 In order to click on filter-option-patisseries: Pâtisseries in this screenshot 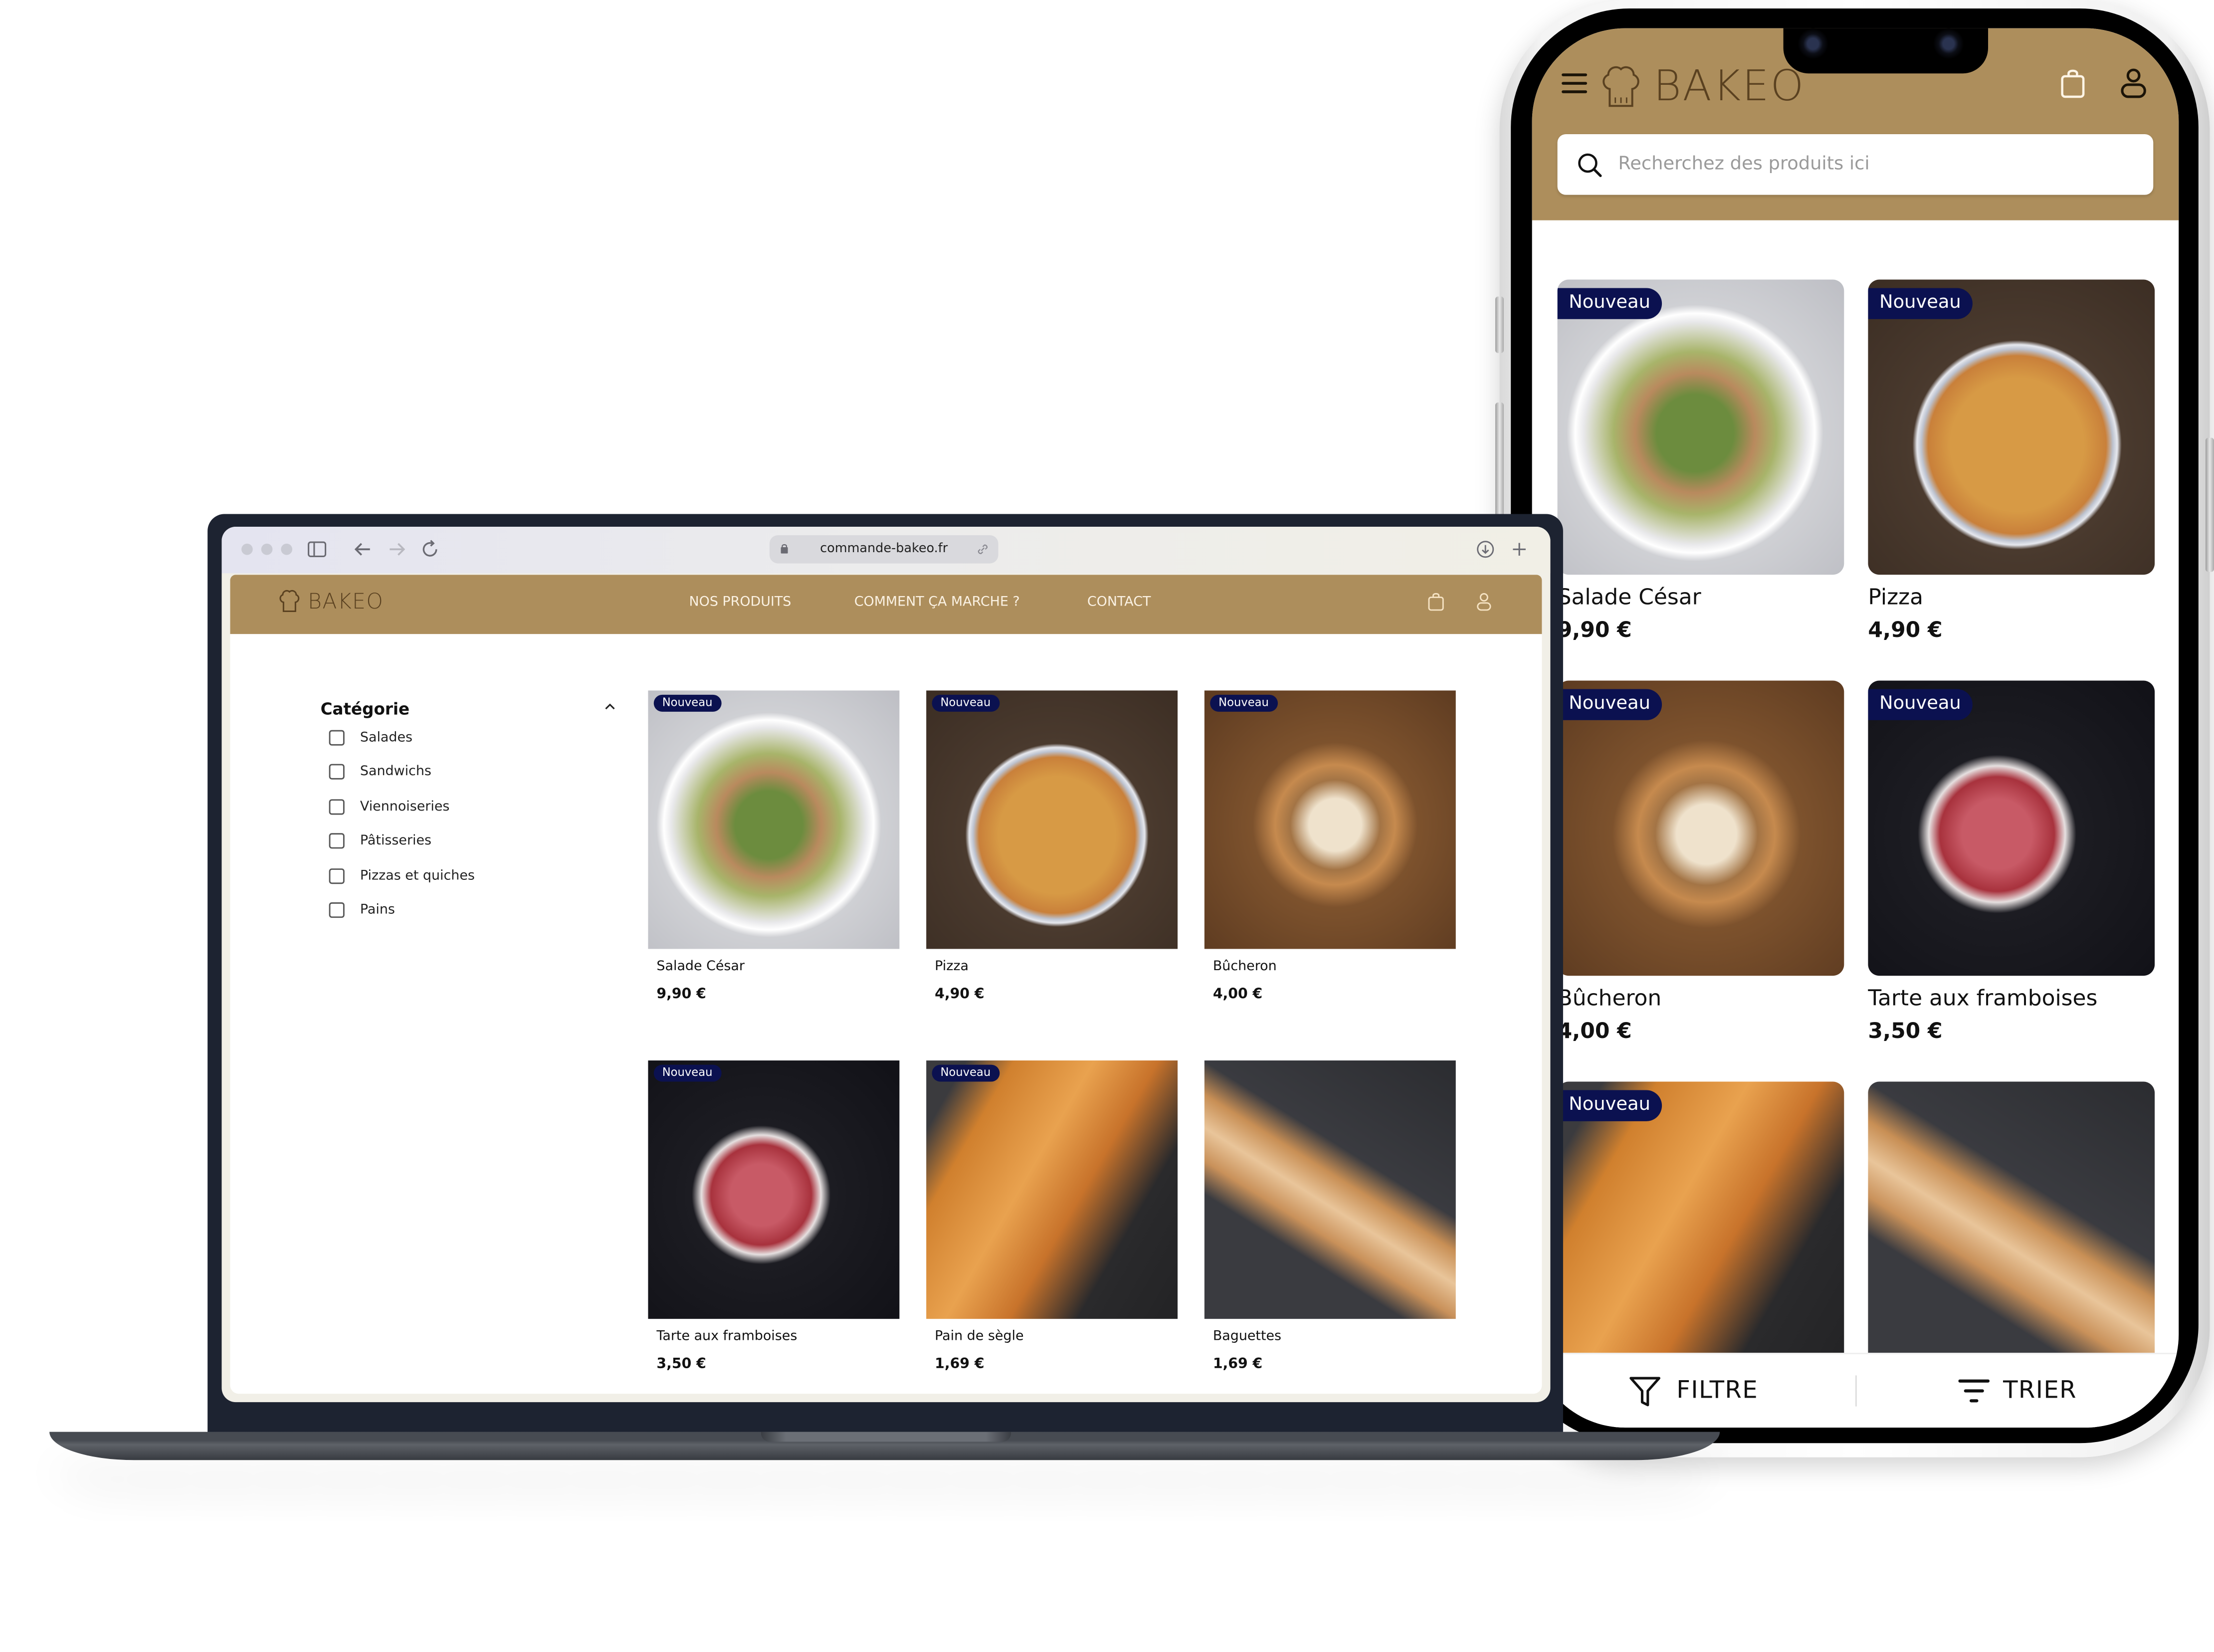, I will do `click(380, 841)`.